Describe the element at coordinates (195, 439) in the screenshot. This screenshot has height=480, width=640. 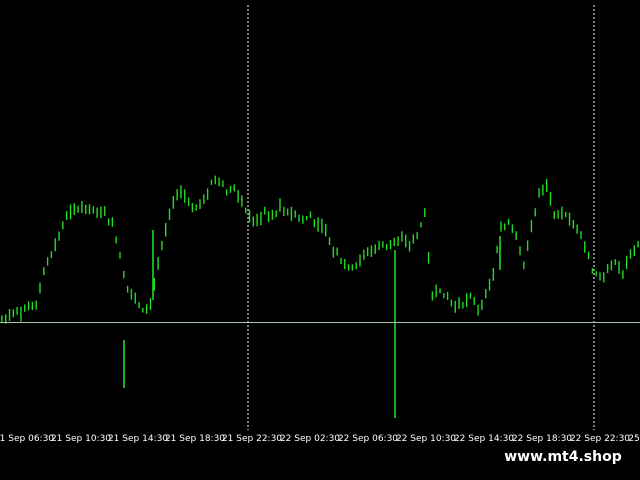
I see `x-tick-label: 21 Sep 18:30` at that location.